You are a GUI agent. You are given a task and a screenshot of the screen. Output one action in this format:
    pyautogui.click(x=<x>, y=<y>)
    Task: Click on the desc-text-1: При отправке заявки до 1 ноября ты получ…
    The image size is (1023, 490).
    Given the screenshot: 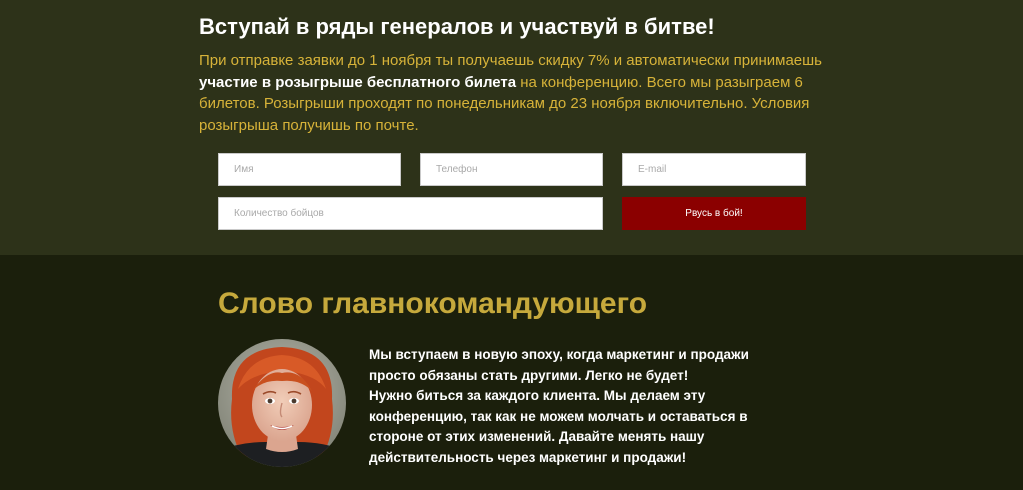 What is the action you would take?
    pyautogui.click(x=510, y=60)
    